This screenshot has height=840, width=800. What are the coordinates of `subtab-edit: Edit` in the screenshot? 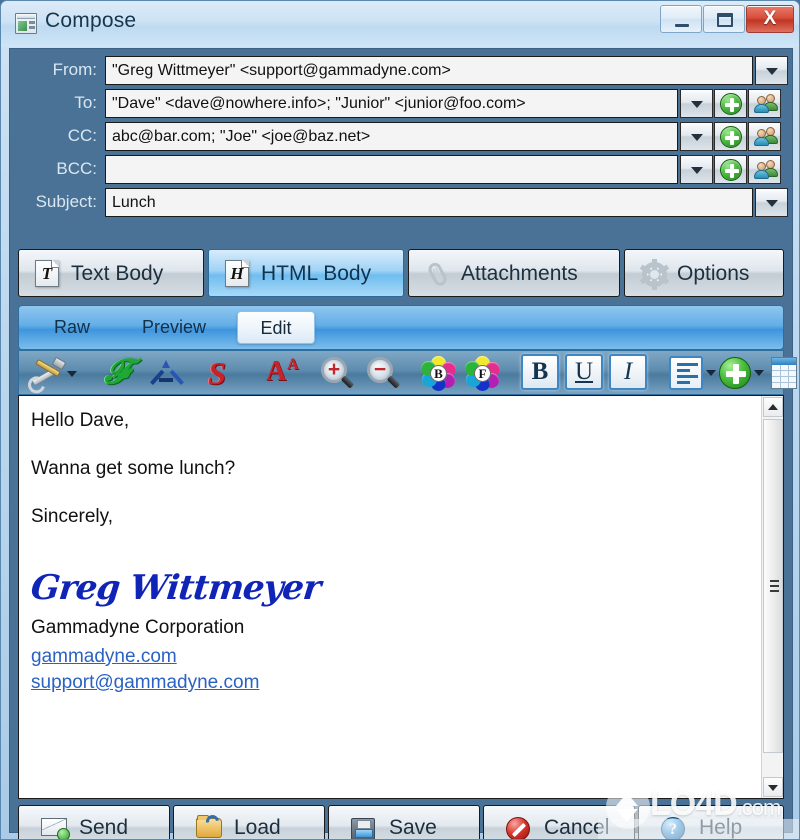 It's located at (276, 327).